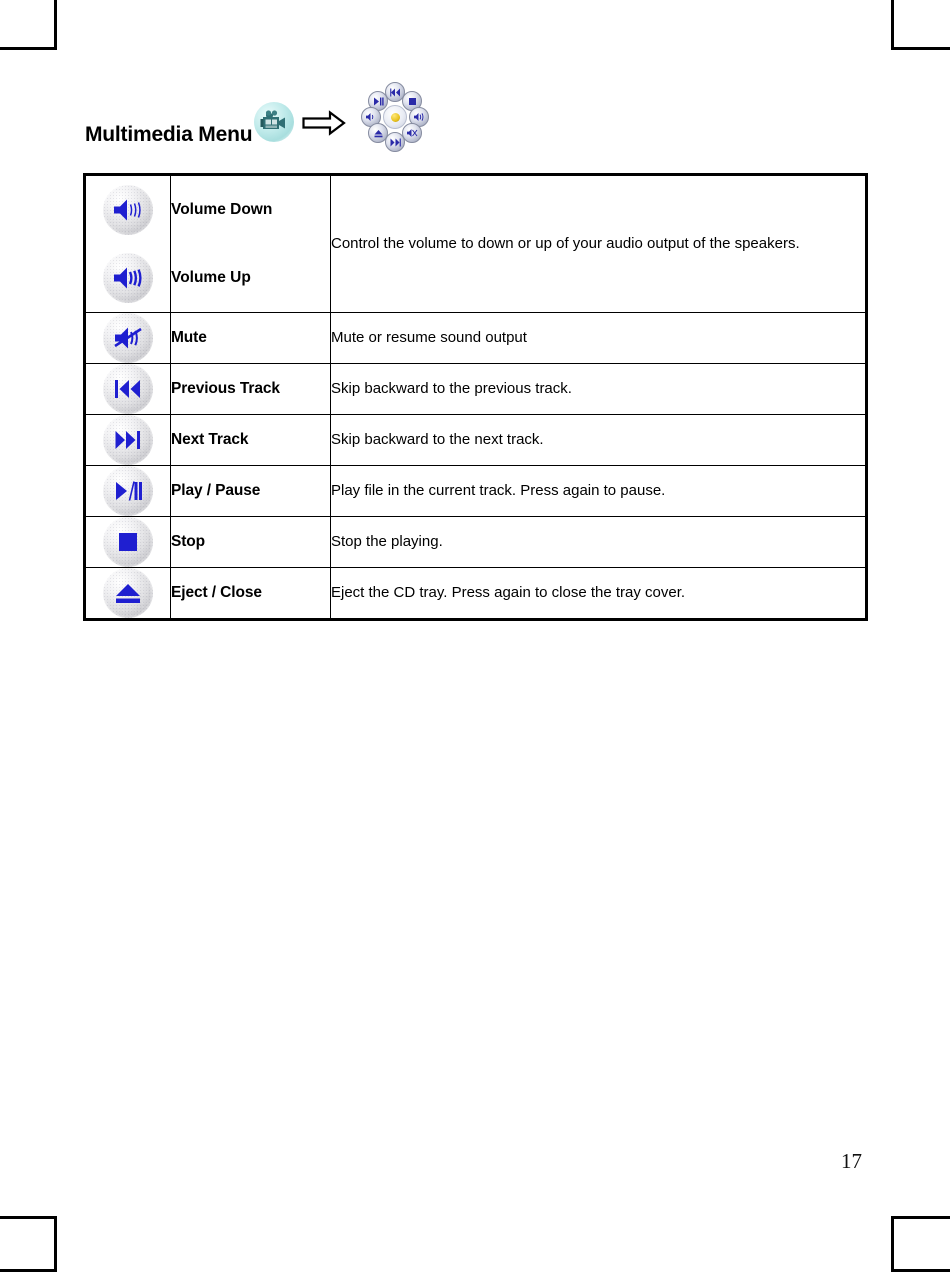  I want to click on volume-up-icon, so click(128, 278).